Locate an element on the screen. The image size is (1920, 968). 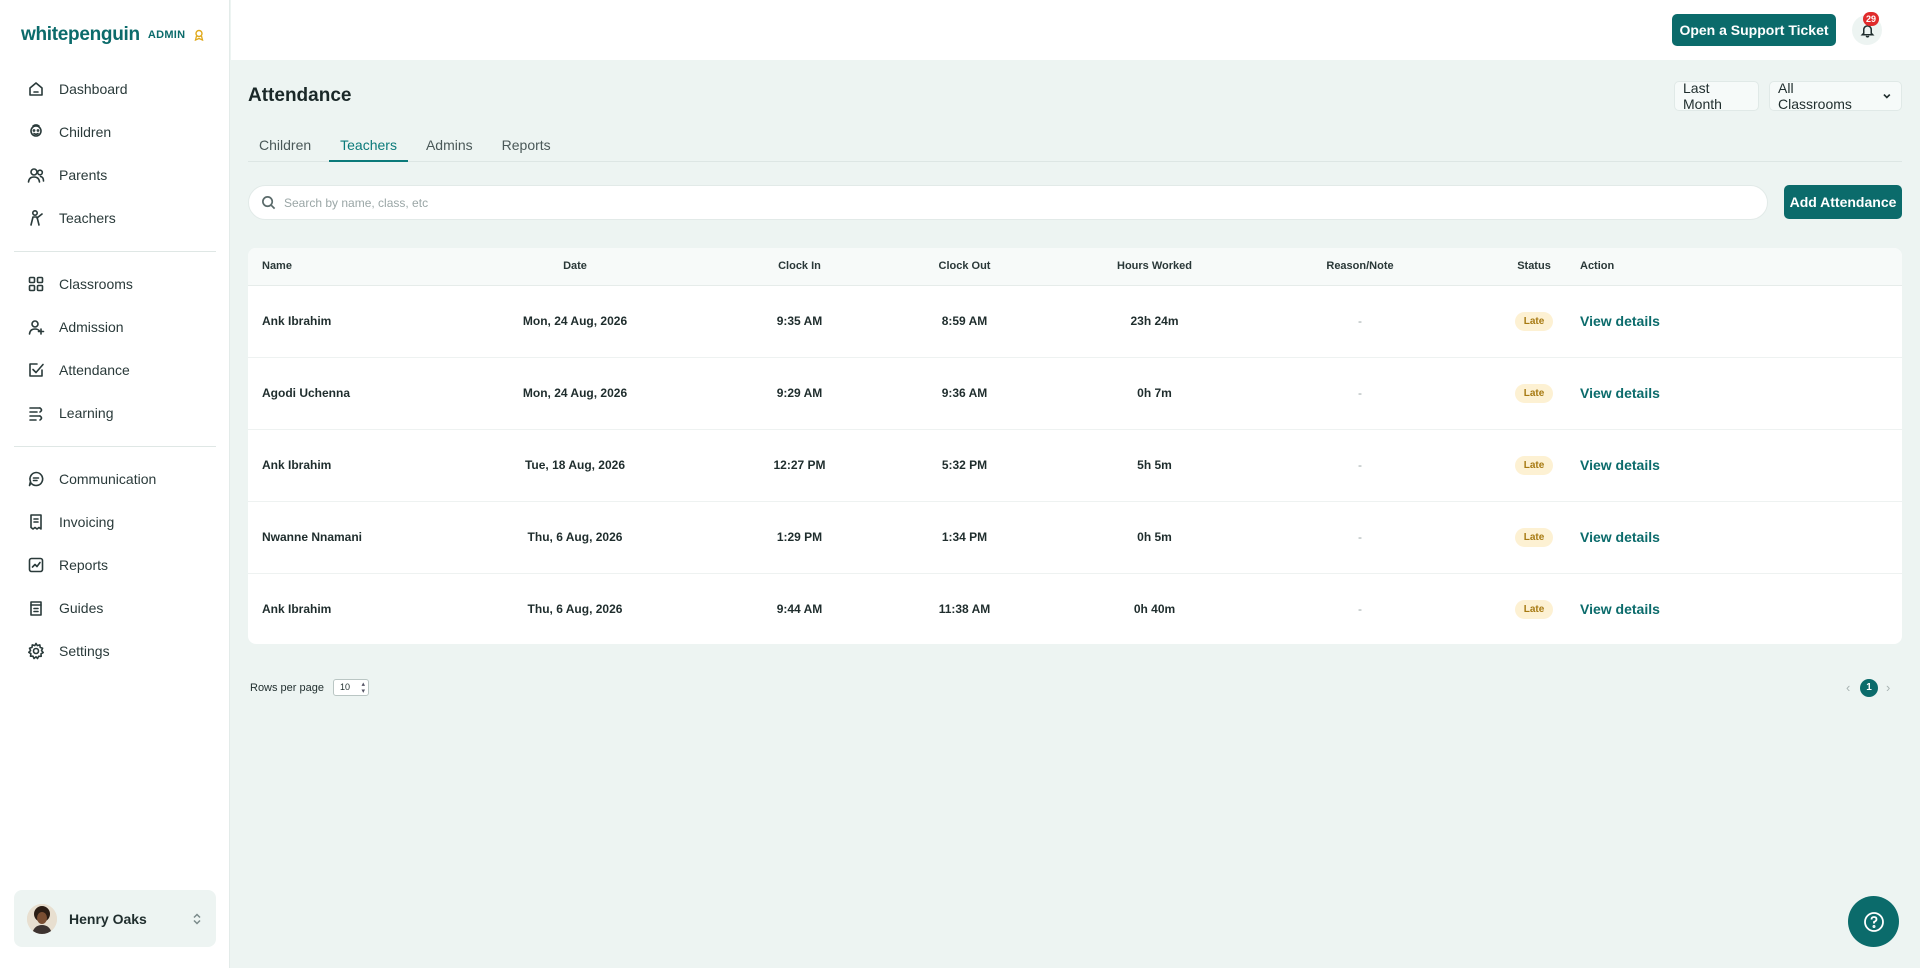
cell-hours-worked: 0h 40m is located at coordinates (1154, 608).